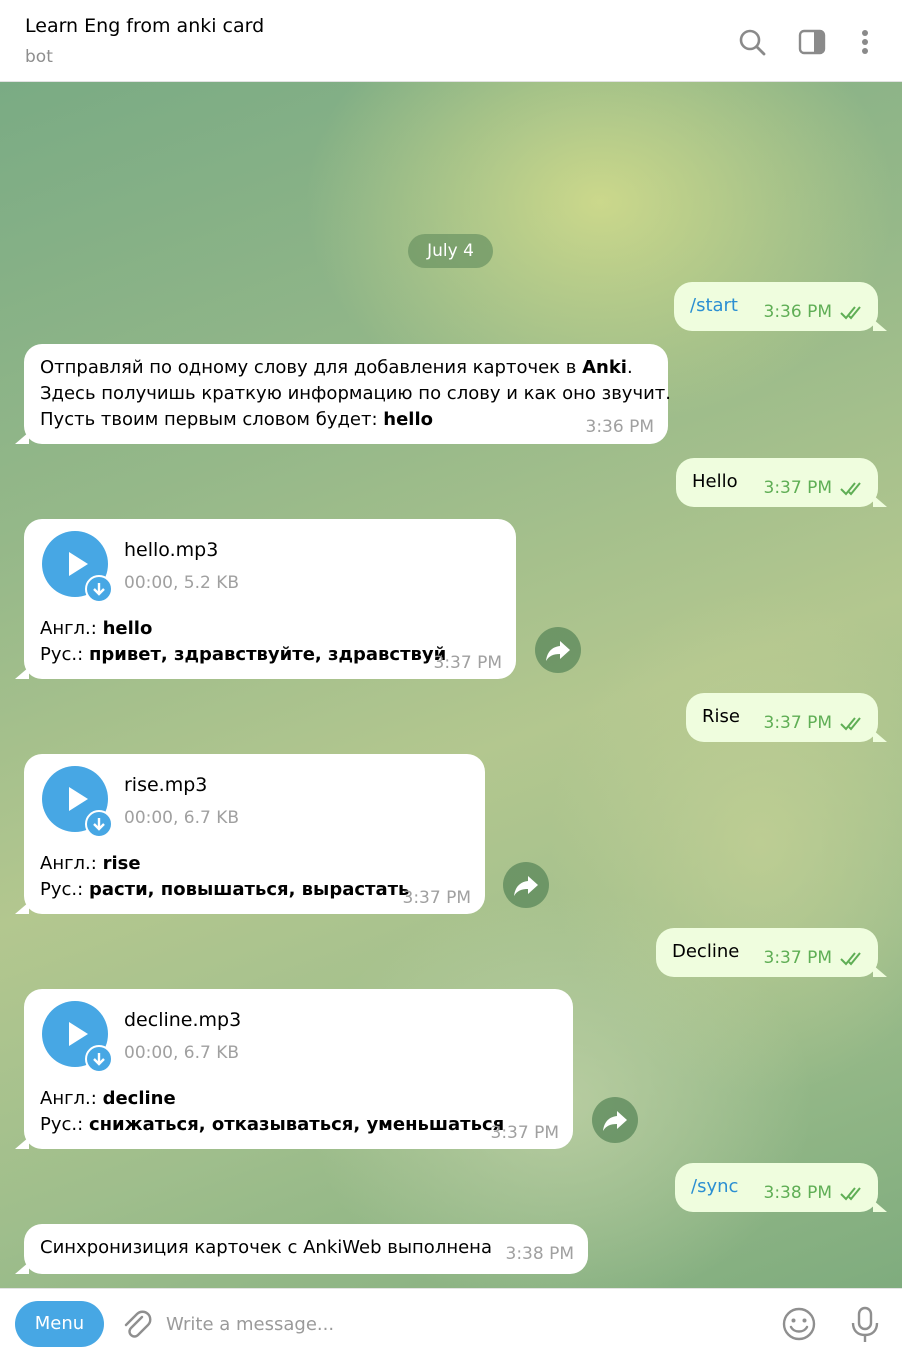 This screenshot has width=902, height=1358. Describe the element at coordinates (182, 583) in the screenshot. I see `audio-meta: 00:00, 5.2 KB` at that location.